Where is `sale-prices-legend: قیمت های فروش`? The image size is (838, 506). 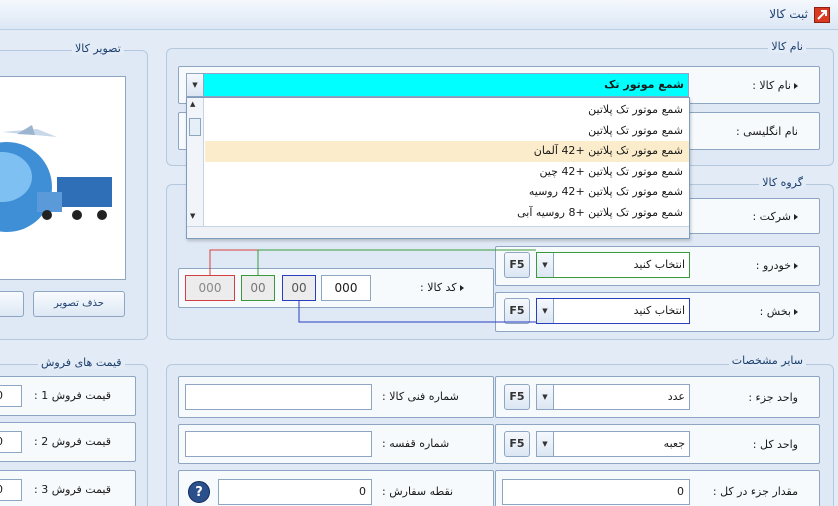
sale-prices-legend: قیمت های فروش is located at coordinates (81, 362).